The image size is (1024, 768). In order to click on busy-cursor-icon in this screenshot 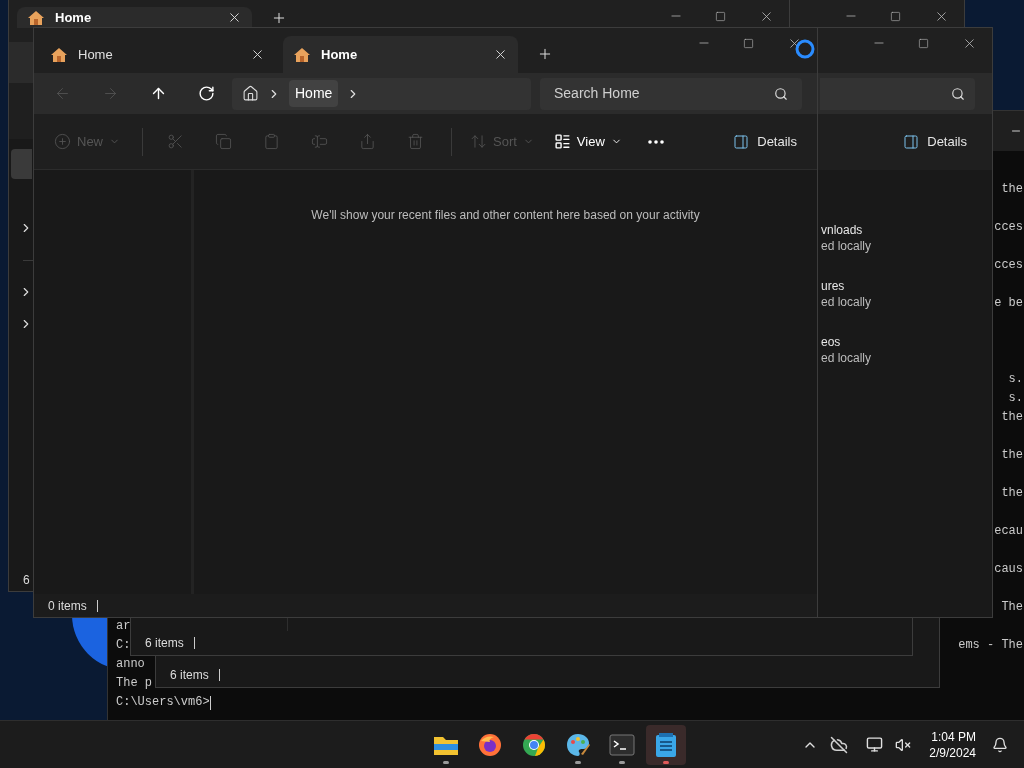, I will do `click(805, 49)`.